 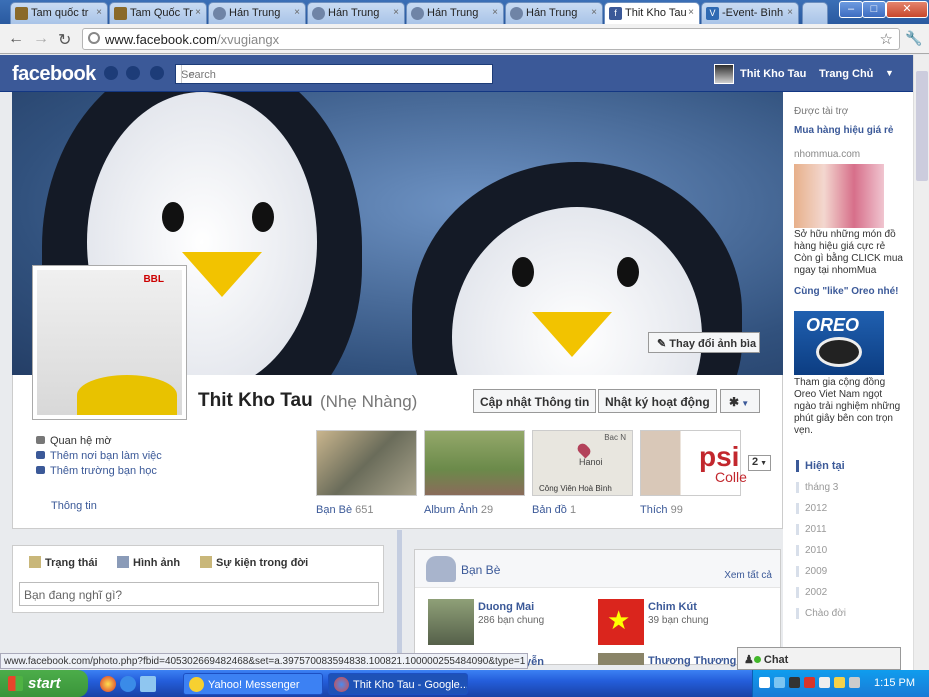 I want to click on likes-thumbnail: psi Colle, so click(x=693, y=463).